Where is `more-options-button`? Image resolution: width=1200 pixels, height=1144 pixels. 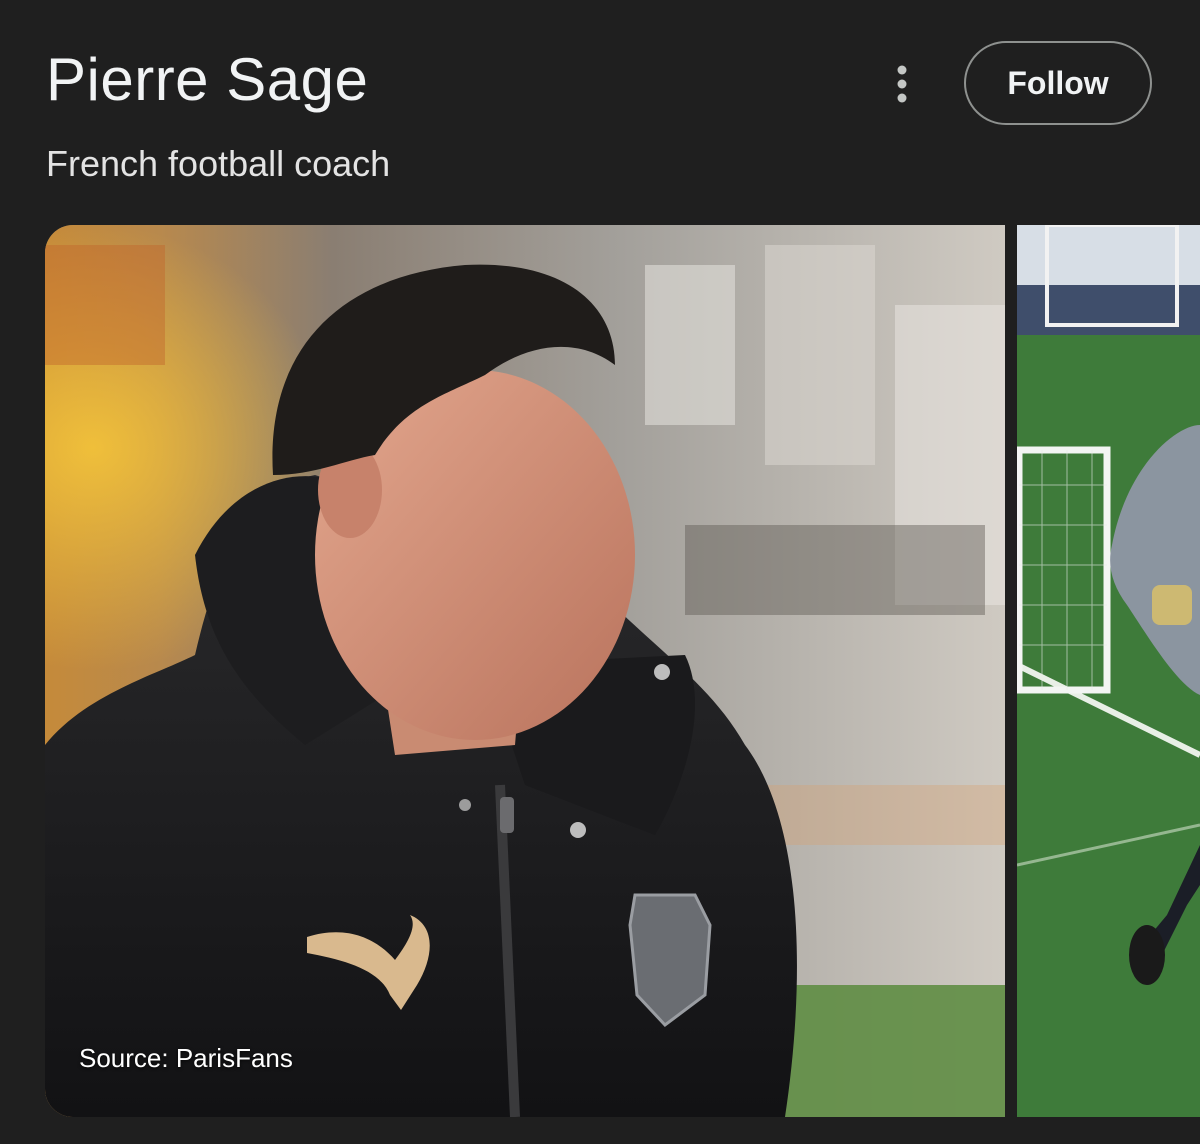 more-options-button is located at coordinates (902, 84).